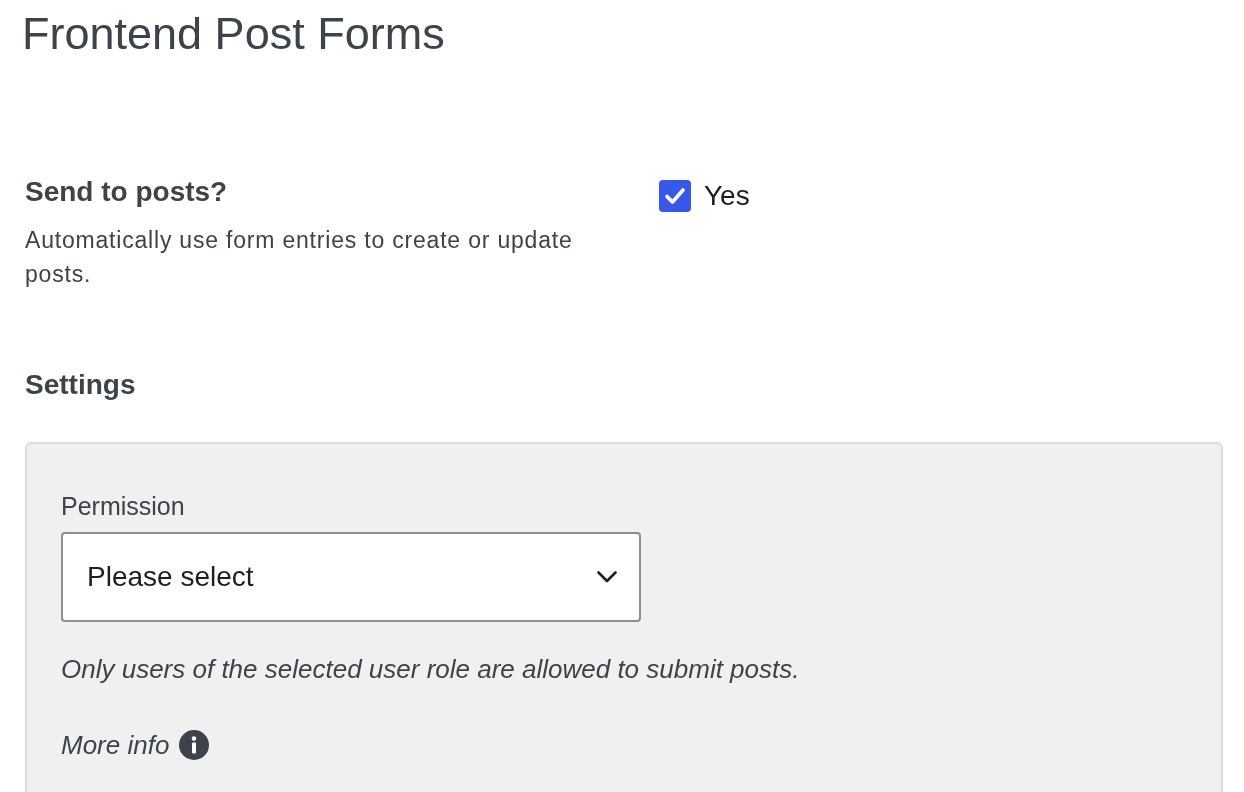  I want to click on permission-dropdown: Please select, so click(351, 577).